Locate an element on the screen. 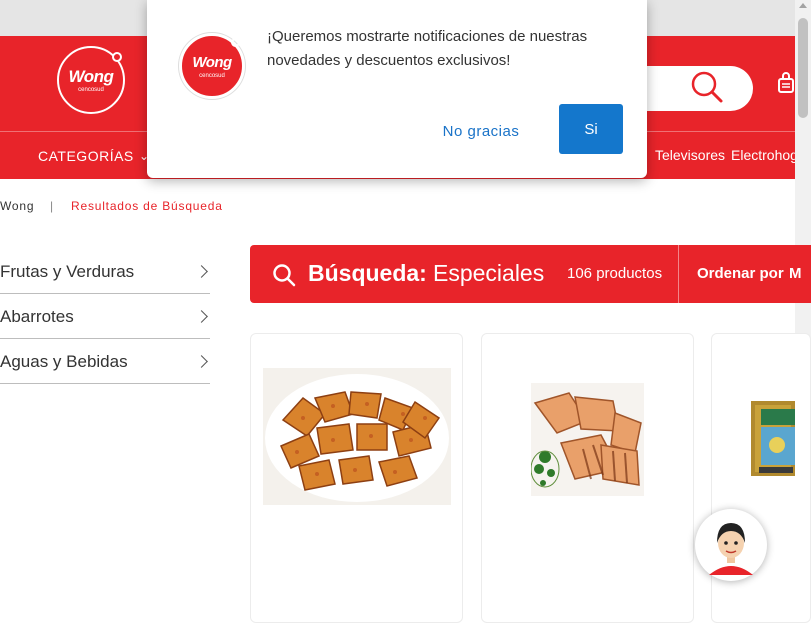 This screenshot has width=811, height=623. sort-dropdown: Ordenar por is located at coordinates (740, 273).